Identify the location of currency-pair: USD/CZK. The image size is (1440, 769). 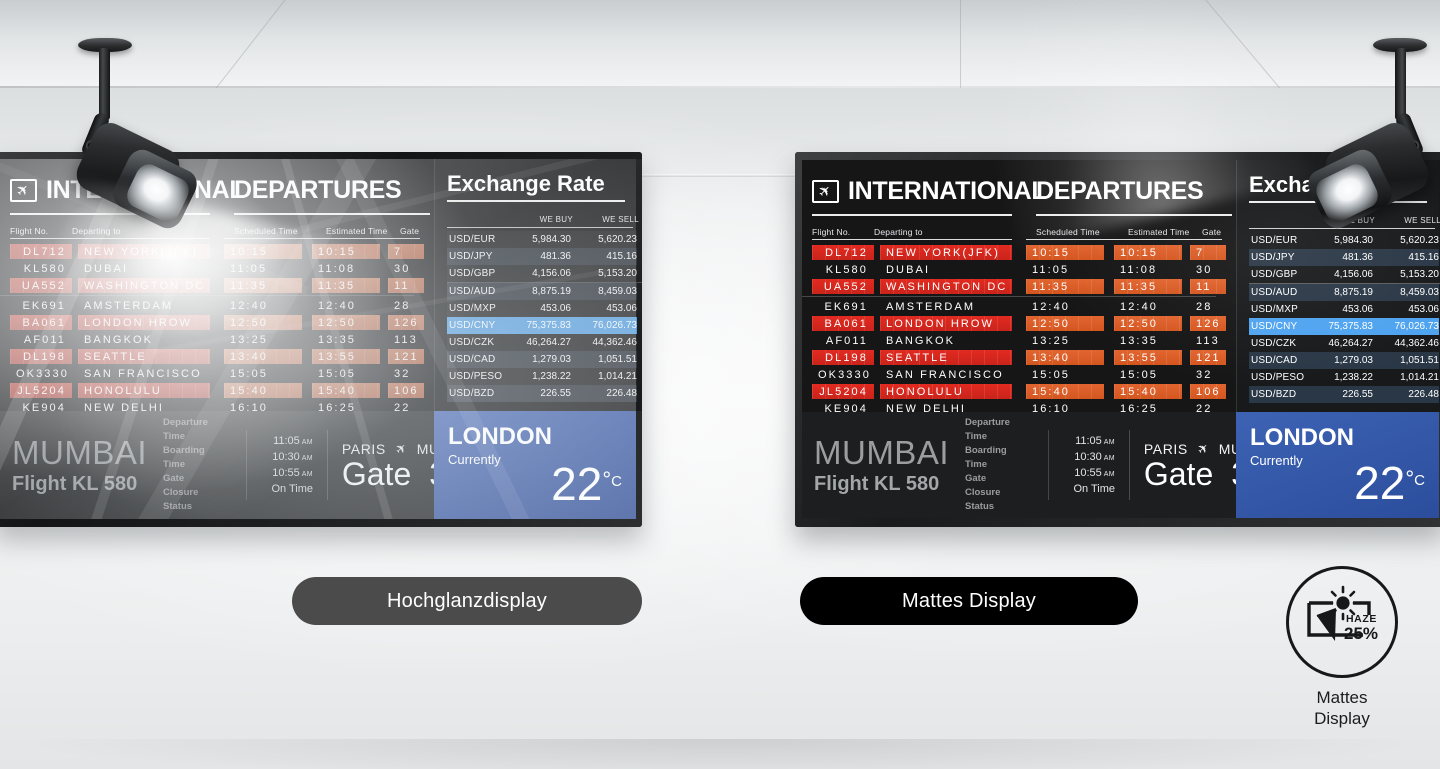
(472, 342).